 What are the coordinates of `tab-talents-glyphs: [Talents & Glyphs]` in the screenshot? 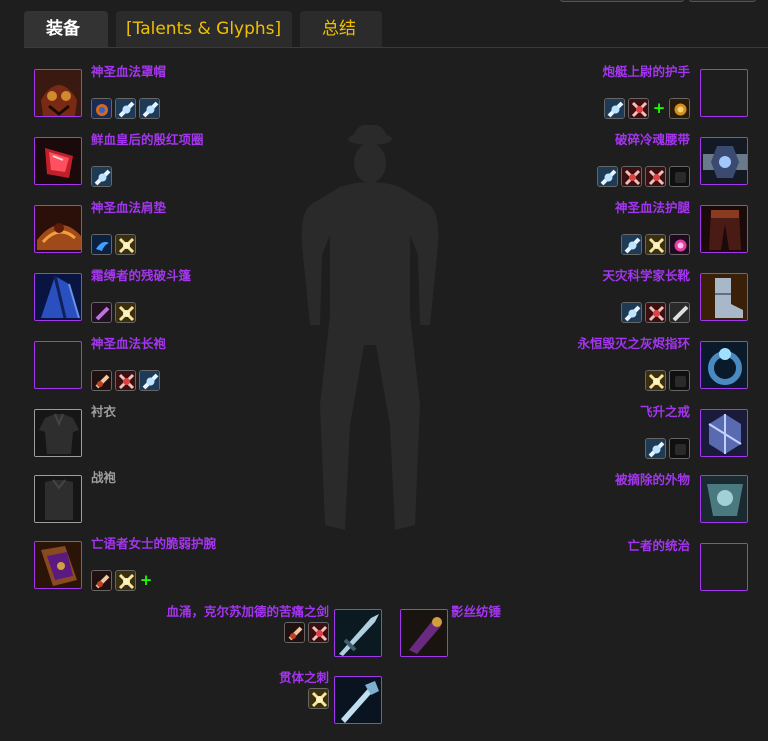 It's located at (204, 29).